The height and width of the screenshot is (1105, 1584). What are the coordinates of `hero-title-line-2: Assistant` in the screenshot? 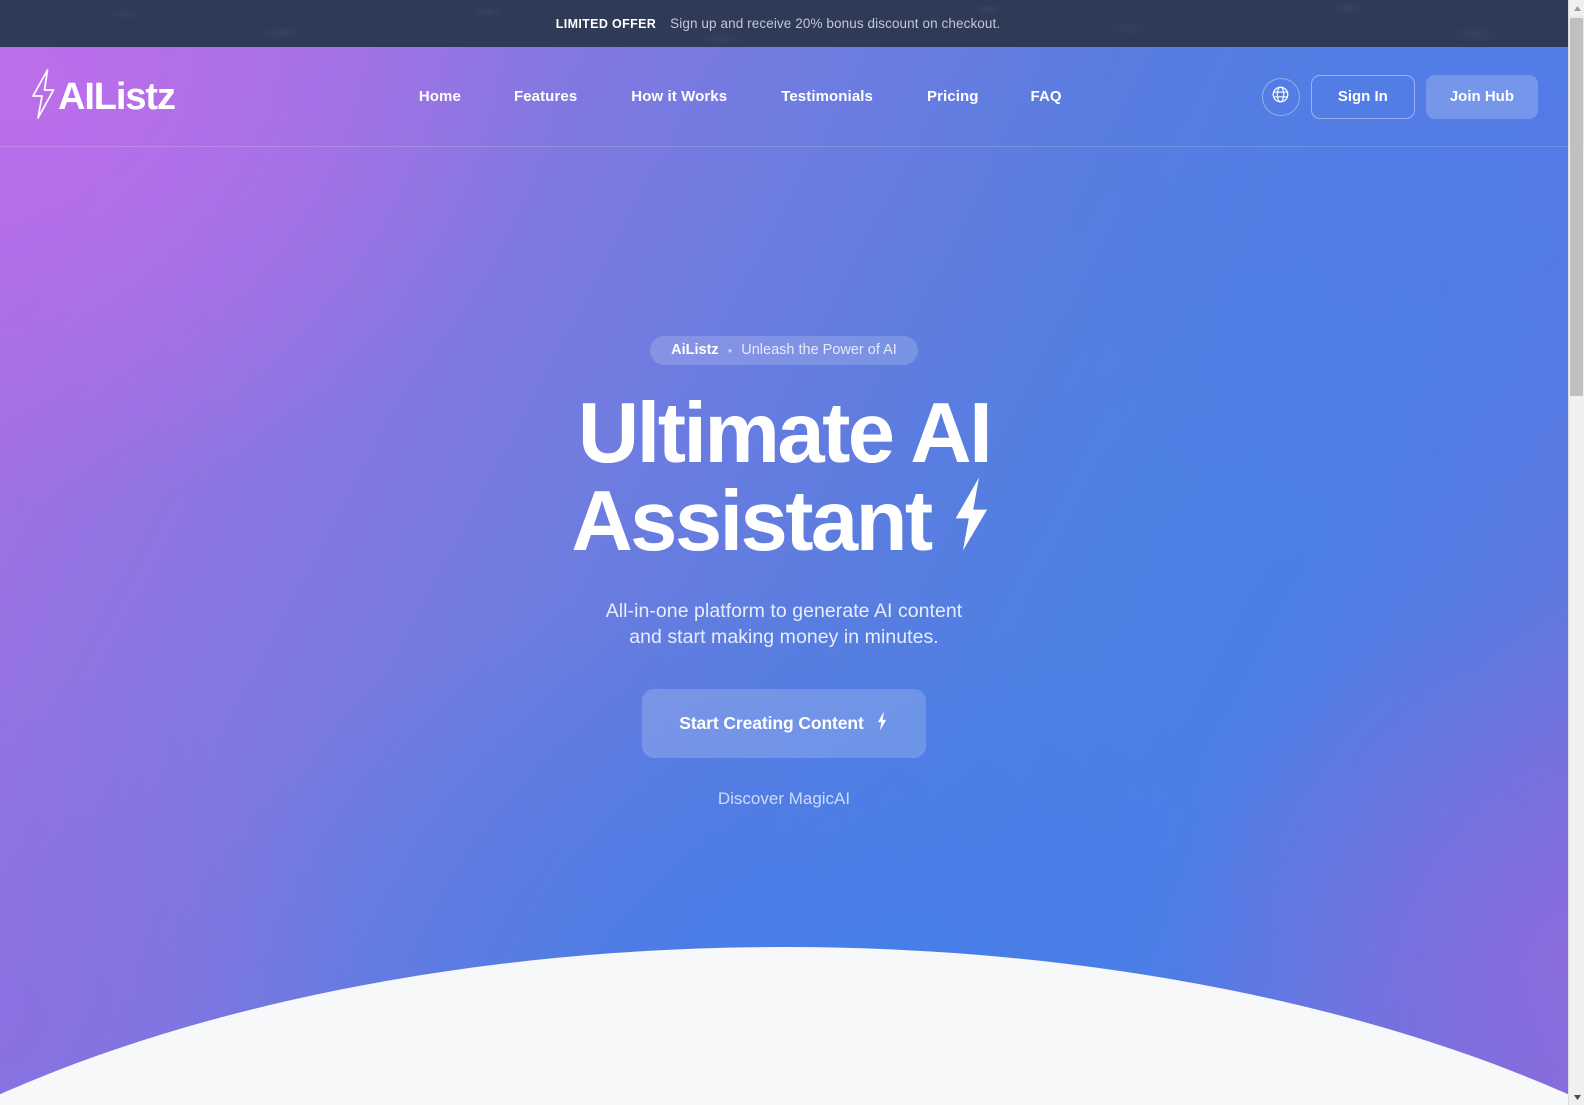 It's located at (752, 521).